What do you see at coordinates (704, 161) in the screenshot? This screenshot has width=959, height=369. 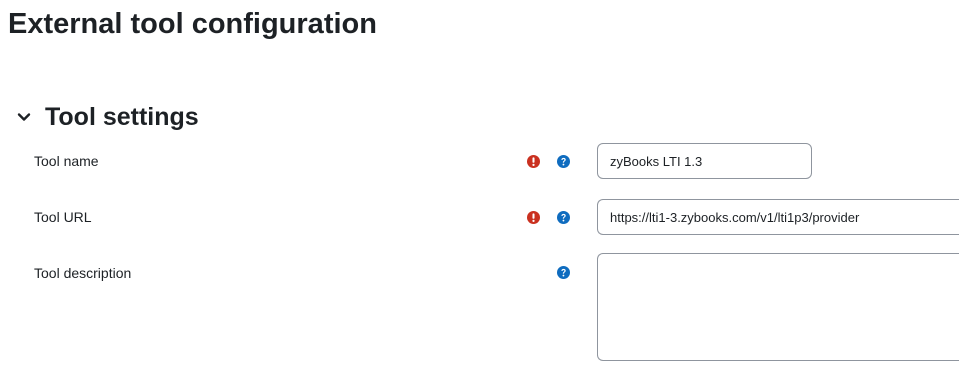 I see `tool-name-input` at bounding box center [704, 161].